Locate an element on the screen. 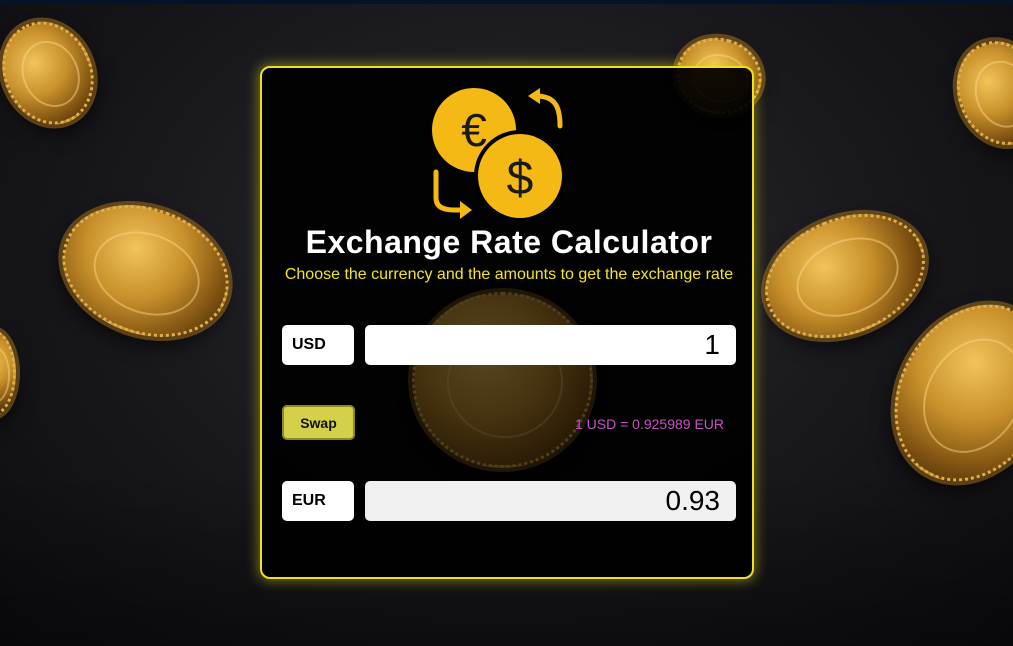 This screenshot has height=646, width=1013. to-currency-select: EUR is located at coordinates (318, 501).